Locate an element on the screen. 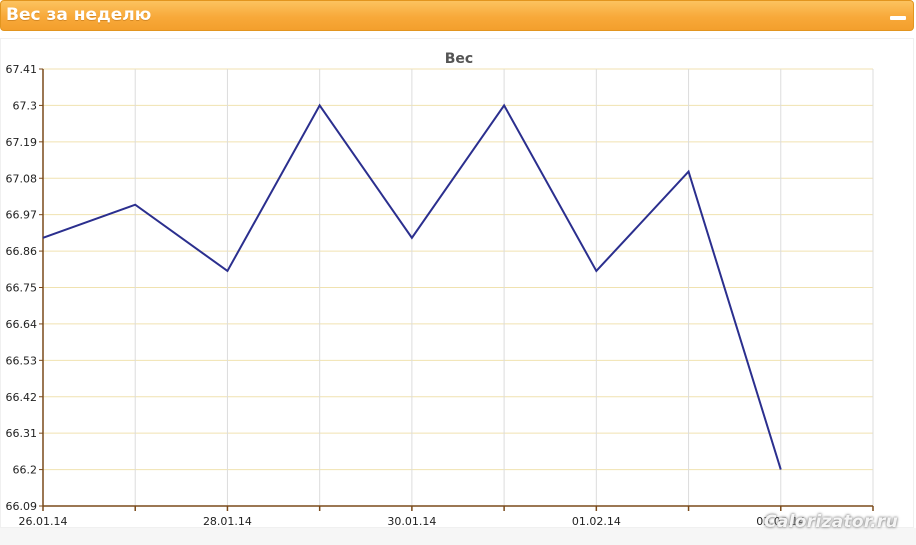 The image size is (916, 545). y-tick-label: 66.31 is located at coordinates (22, 433).